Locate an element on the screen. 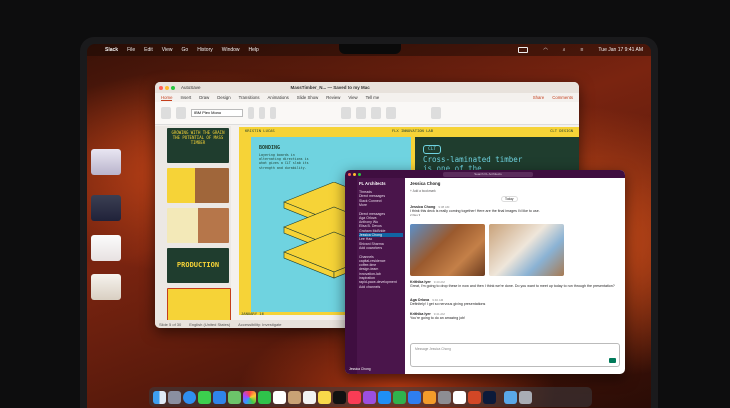  new-slide-button is located at coordinates (181, 113).